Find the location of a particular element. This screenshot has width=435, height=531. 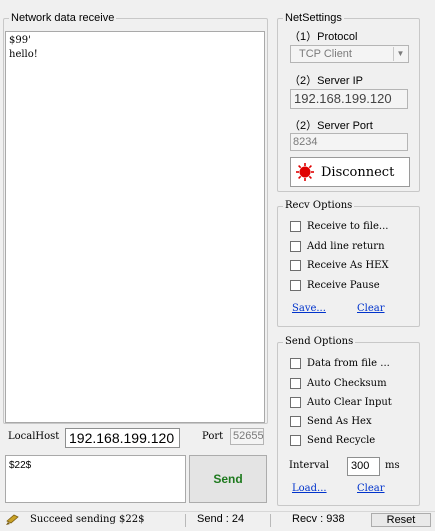

add-line-return-checkbox: Add line return is located at coordinates (337, 246).